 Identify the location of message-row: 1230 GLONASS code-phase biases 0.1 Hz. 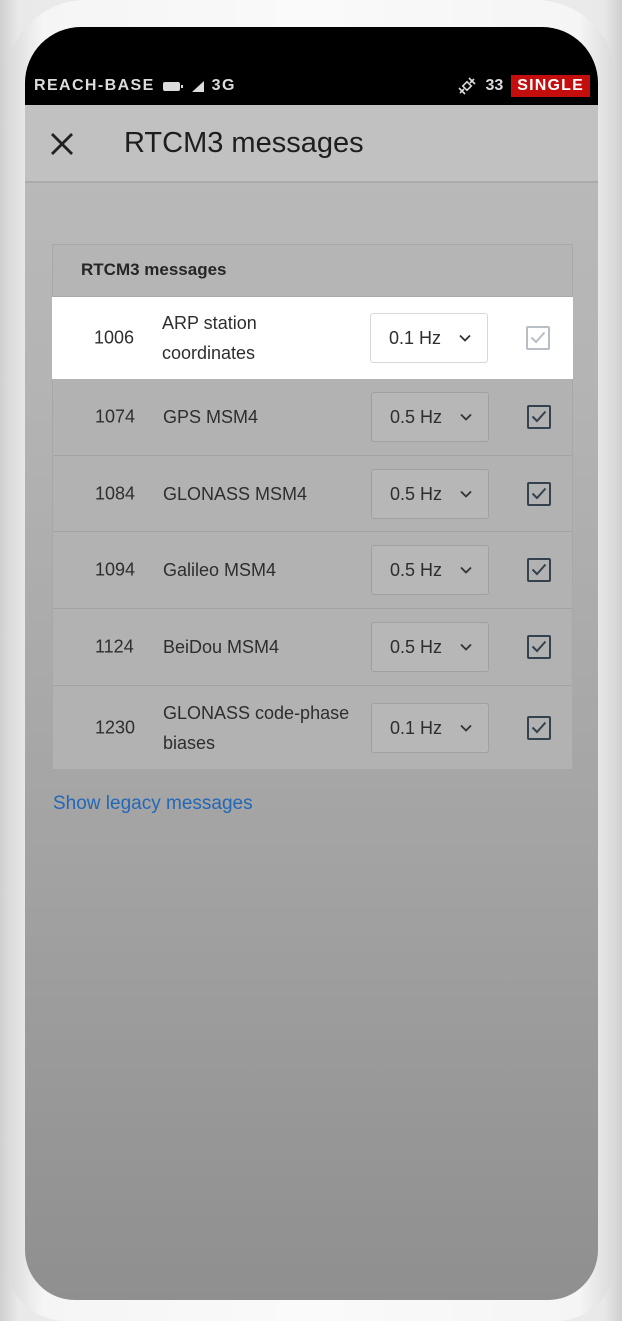
(312, 727).